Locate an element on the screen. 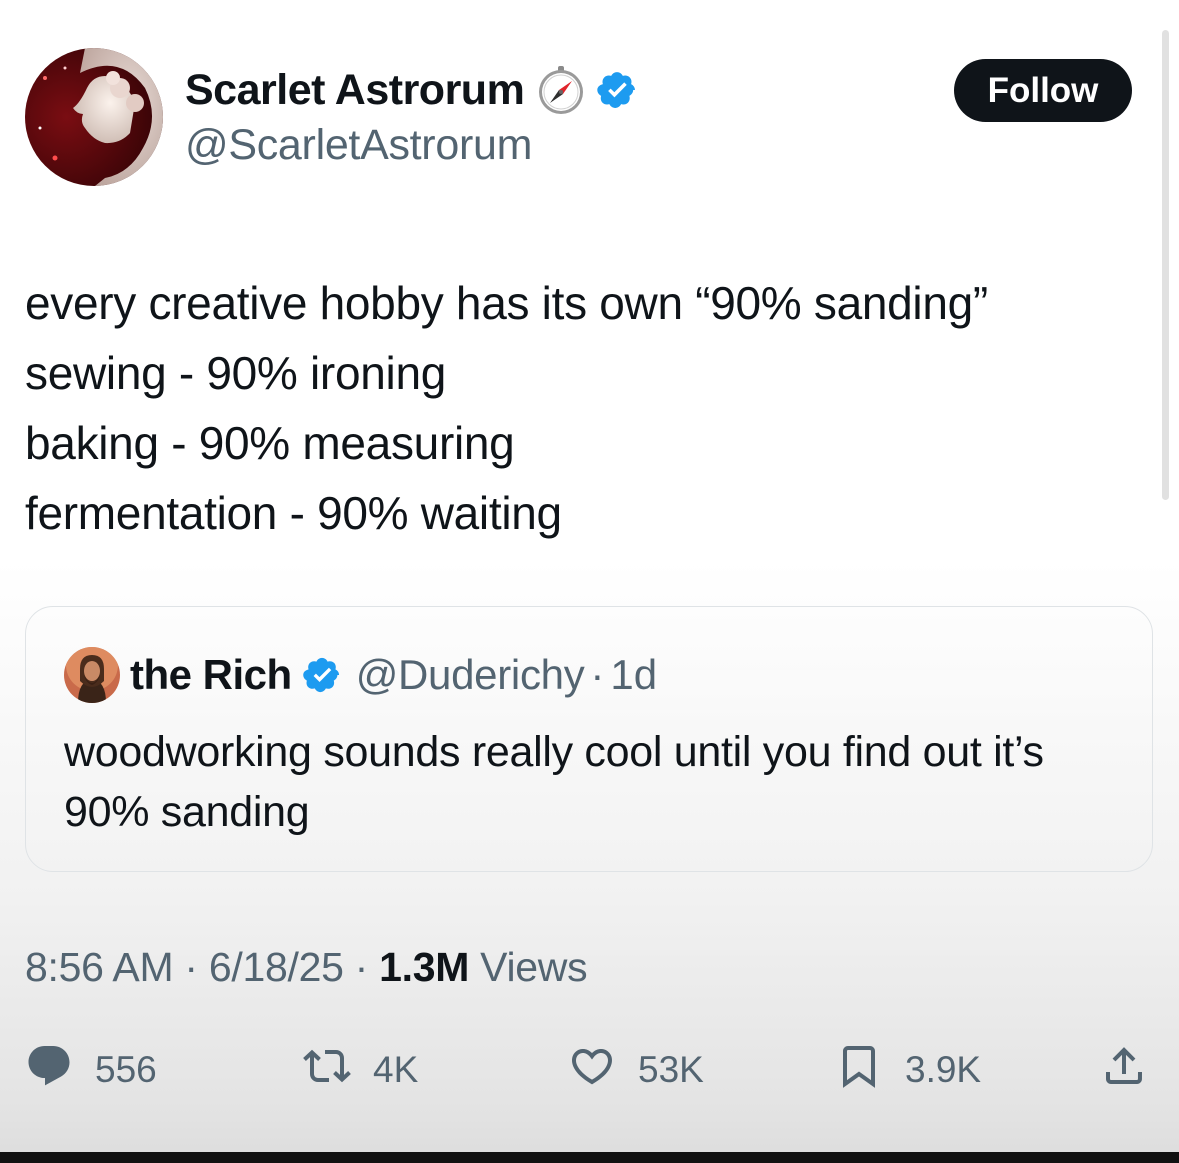  share-button is located at coordinates (1124, 1070).